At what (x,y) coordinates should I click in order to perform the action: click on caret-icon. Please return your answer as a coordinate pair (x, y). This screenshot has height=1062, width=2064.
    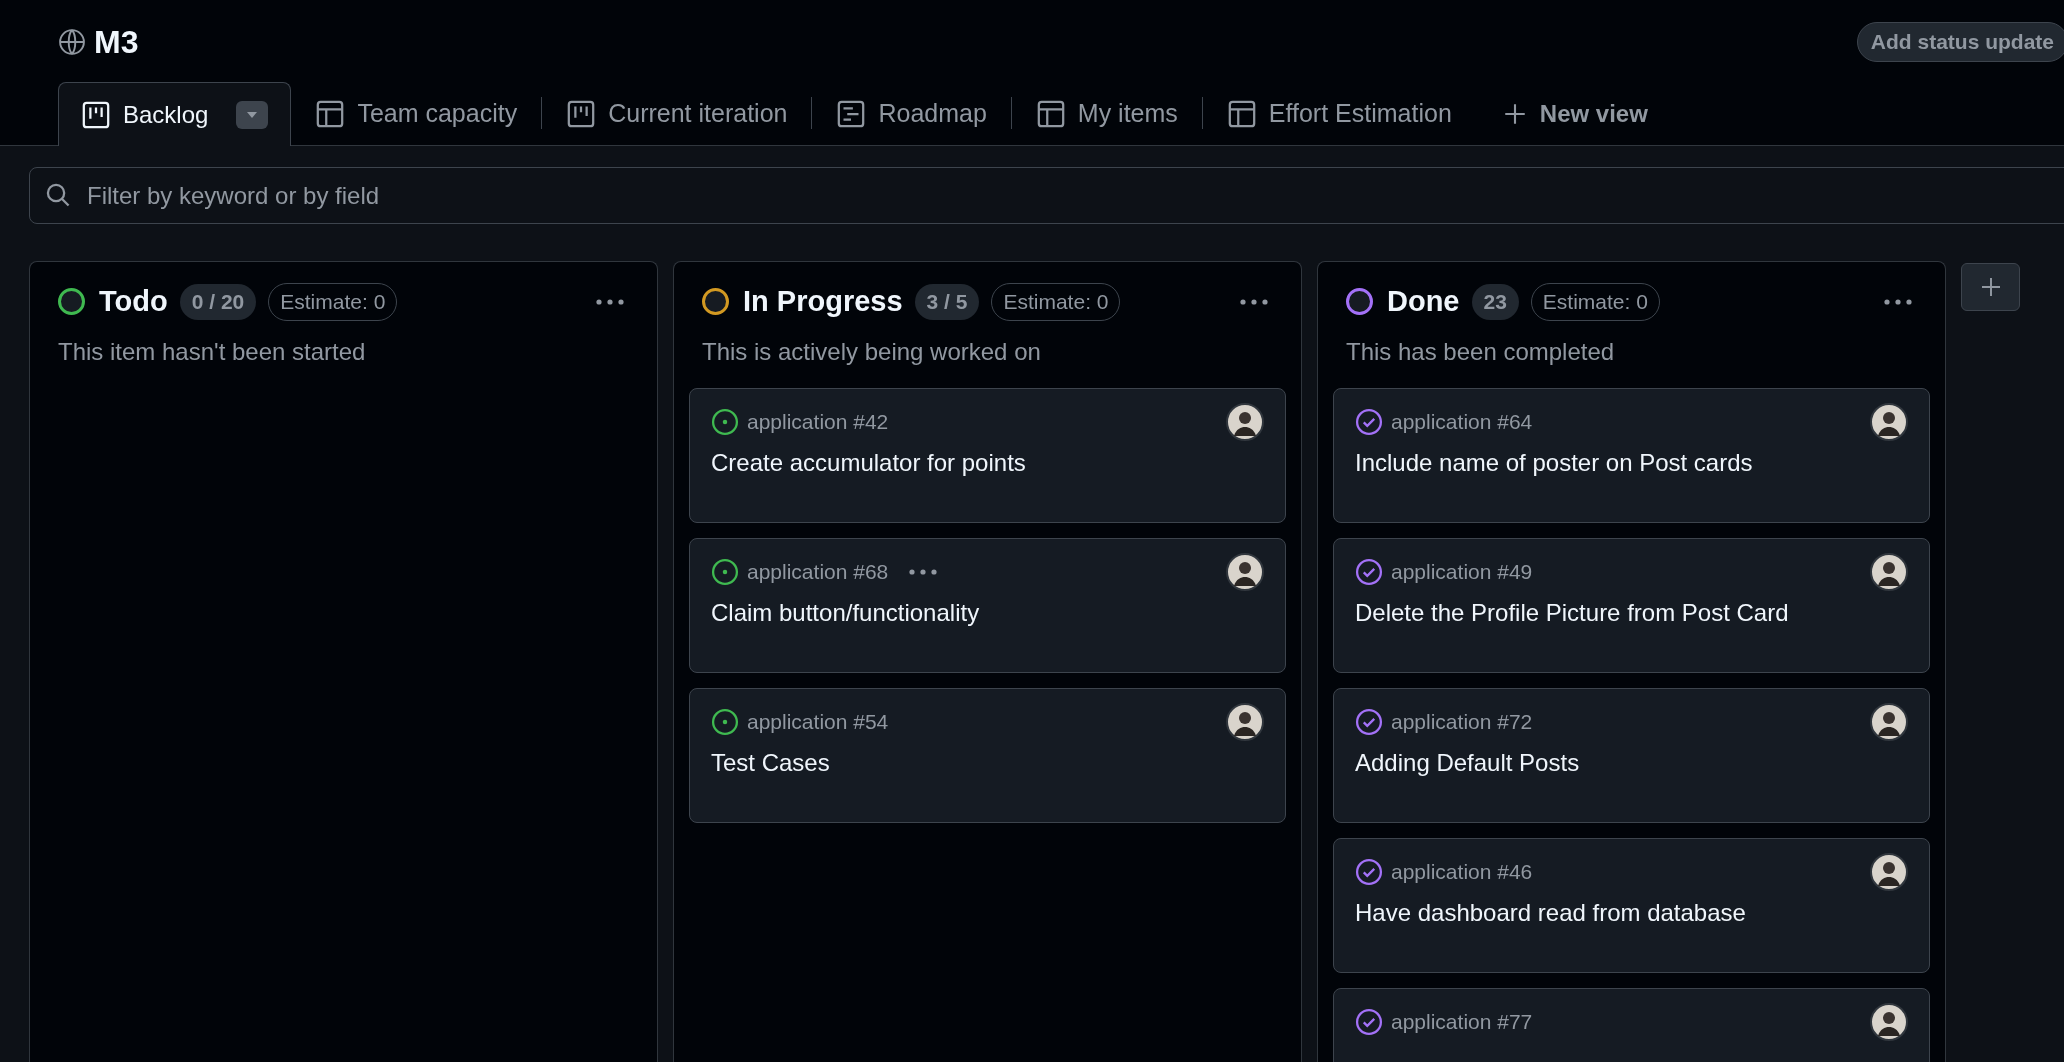
    Looking at the image, I should click on (252, 114).